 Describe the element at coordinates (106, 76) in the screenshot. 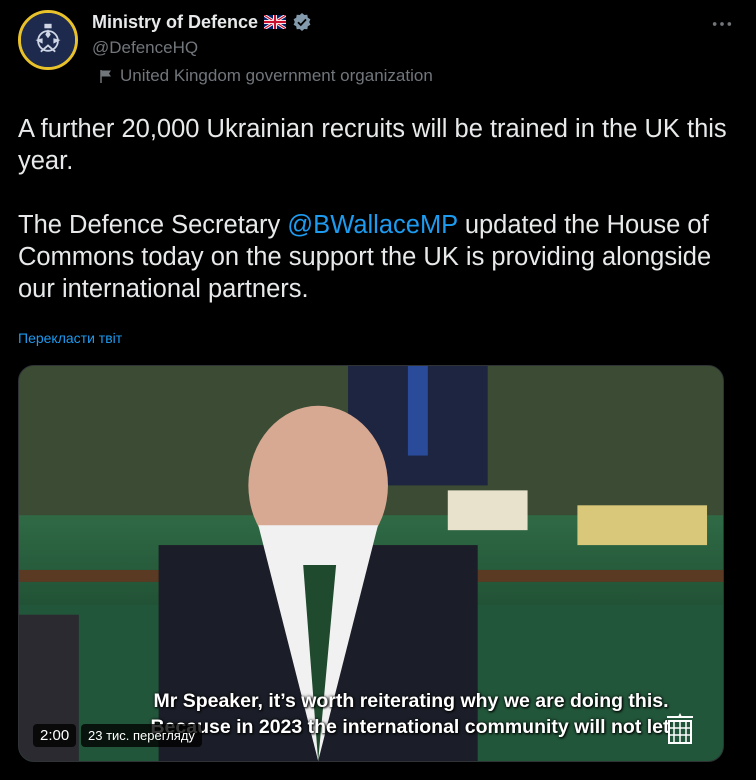

I see `flag-icon` at that location.